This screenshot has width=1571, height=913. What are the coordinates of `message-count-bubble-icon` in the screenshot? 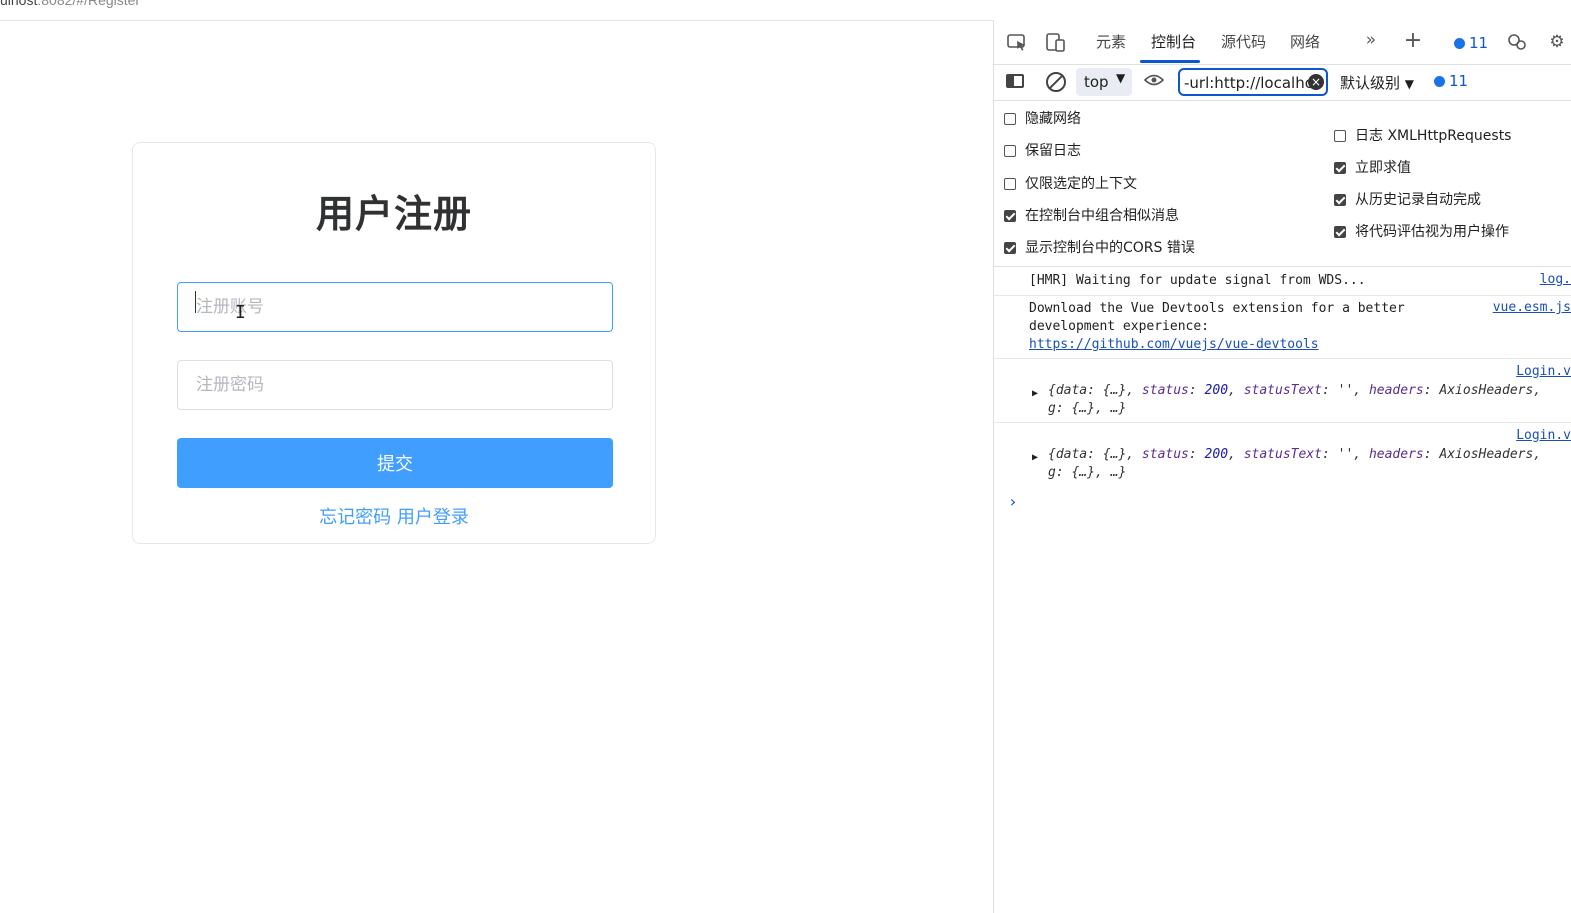 It's located at (1439, 81).